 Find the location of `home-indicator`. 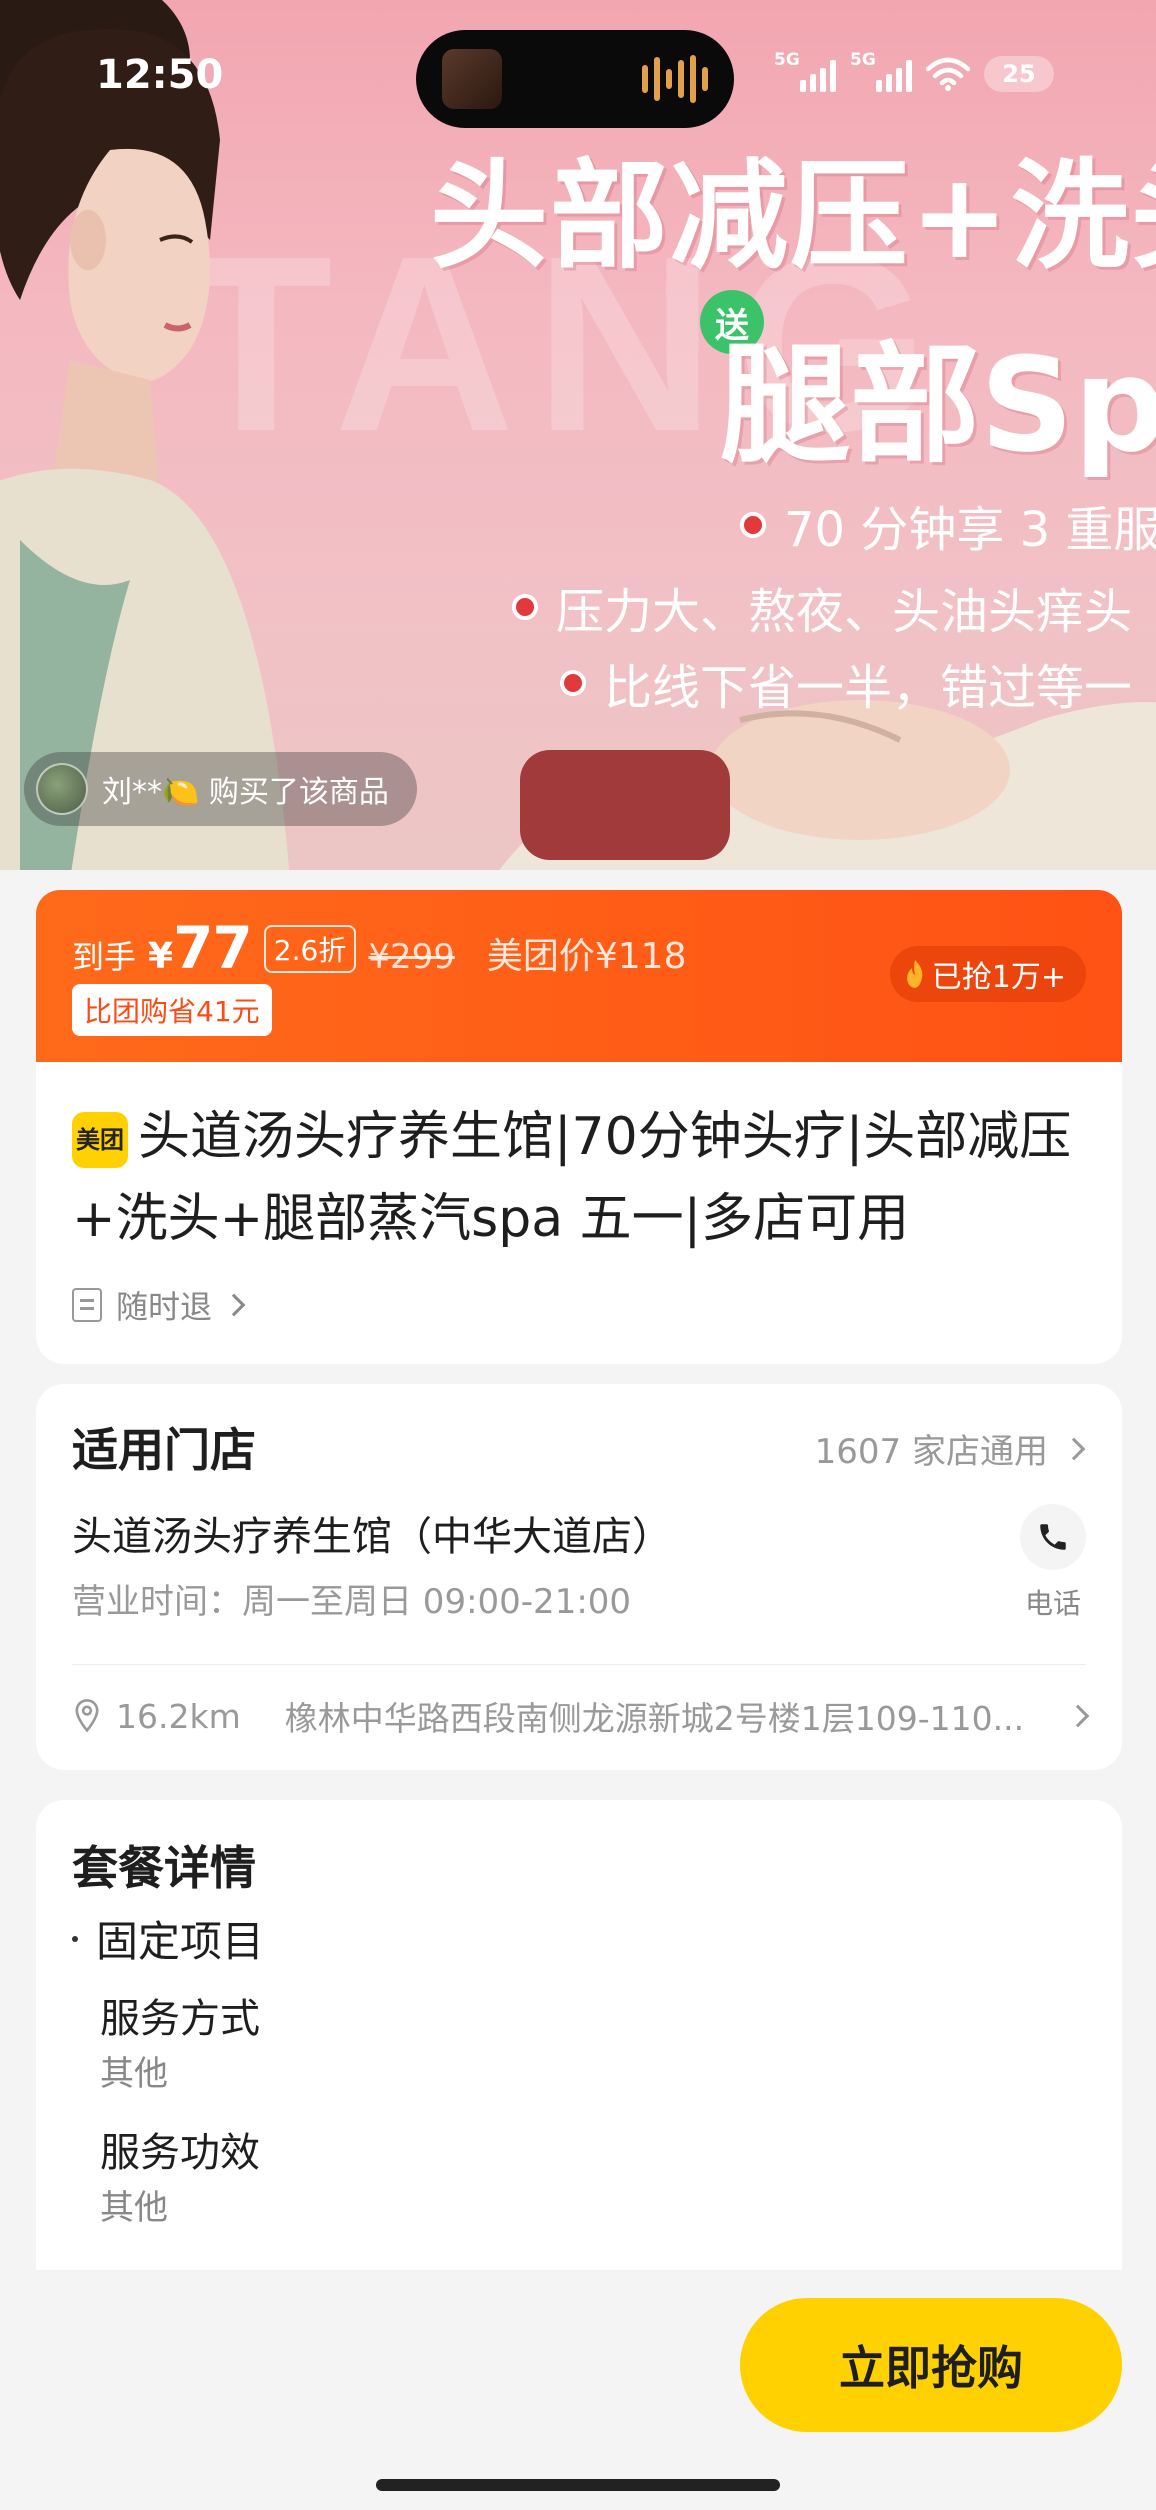

home-indicator is located at coordinates (578, 2485).